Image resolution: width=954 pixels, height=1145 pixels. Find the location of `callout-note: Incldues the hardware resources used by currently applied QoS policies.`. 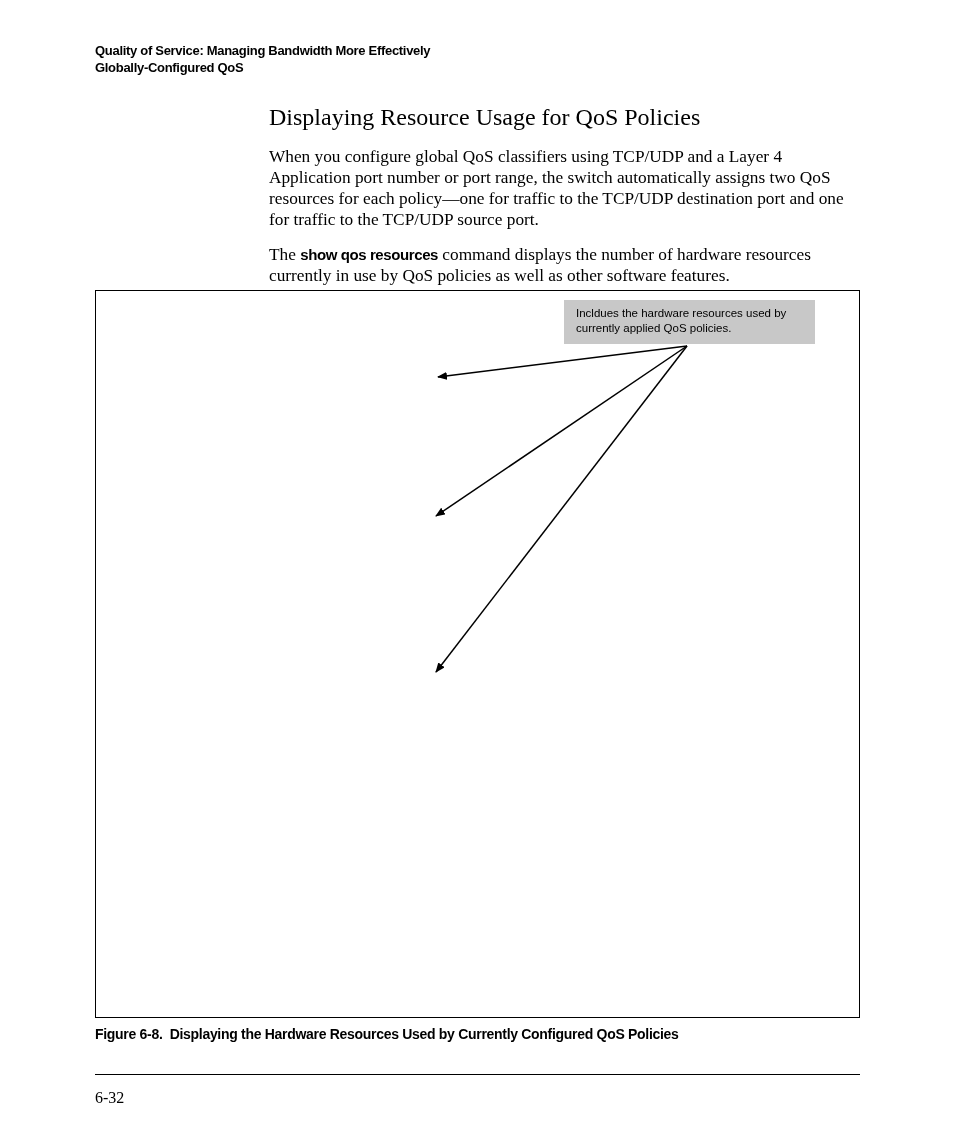

callout-note: Incldues the hardware resources used by currently applied QoS policies. is located at coordinates (689, 322).